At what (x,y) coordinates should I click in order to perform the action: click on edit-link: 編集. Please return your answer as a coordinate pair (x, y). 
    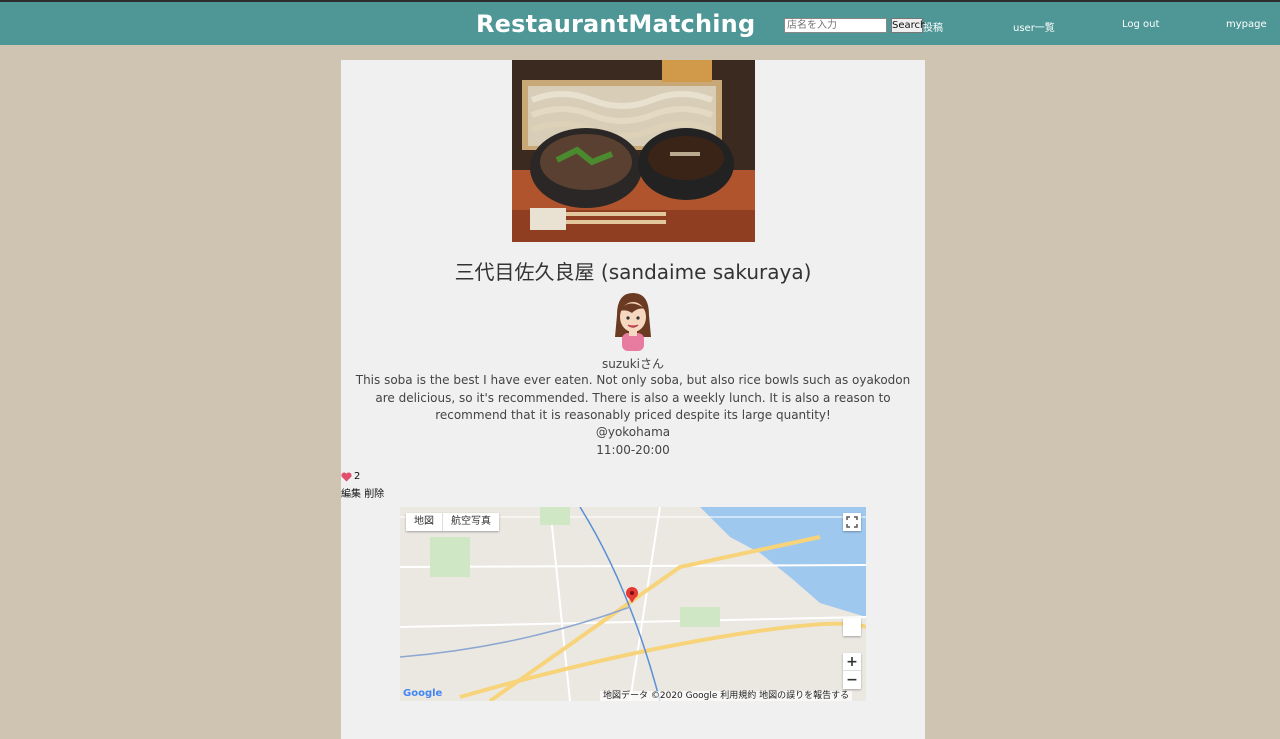
    Looking at the image, I should click on (351, 494).